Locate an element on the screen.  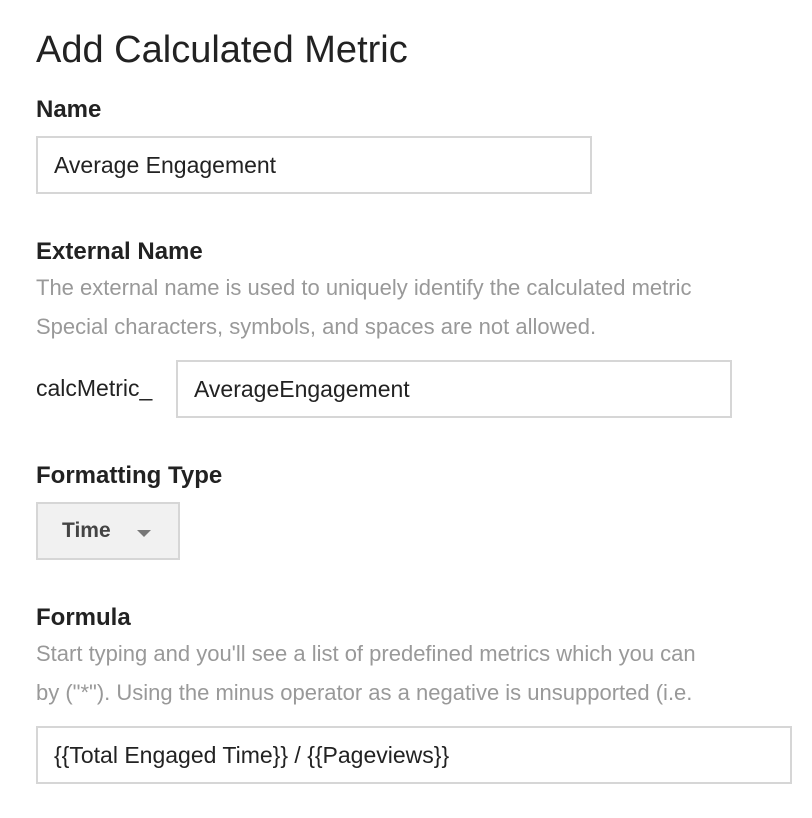
name-input is located at coordinates (314, 165).